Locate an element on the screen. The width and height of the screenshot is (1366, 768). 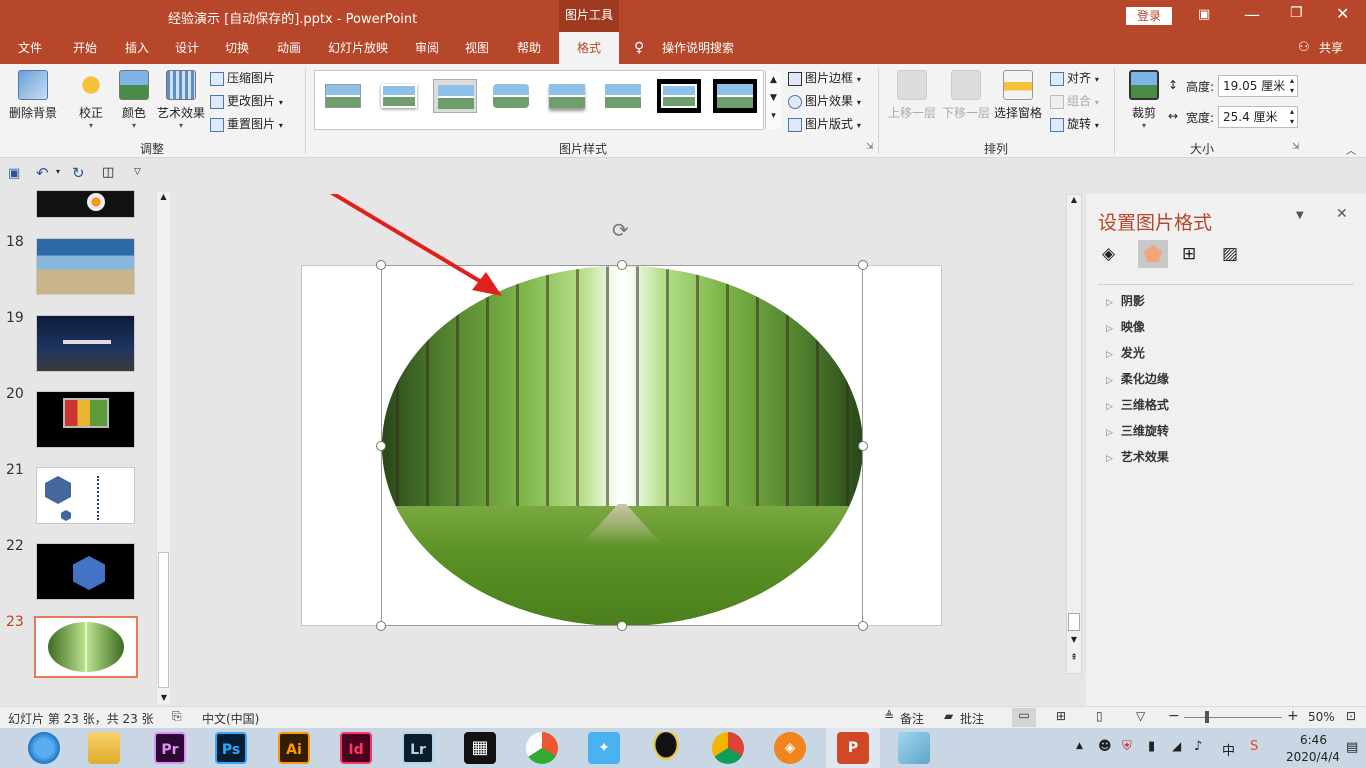
reset-picture-button: 重置图片 ▾ is located at coordinates (246, 124).